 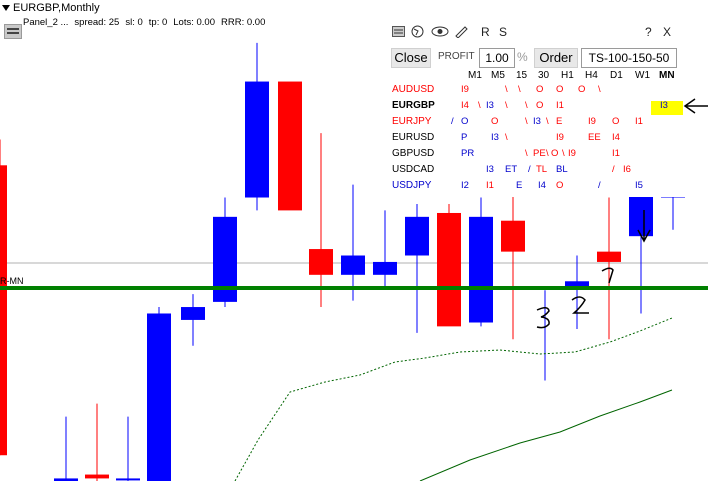 I want to click on tf-m5: M5, so click(x=498, y=75).